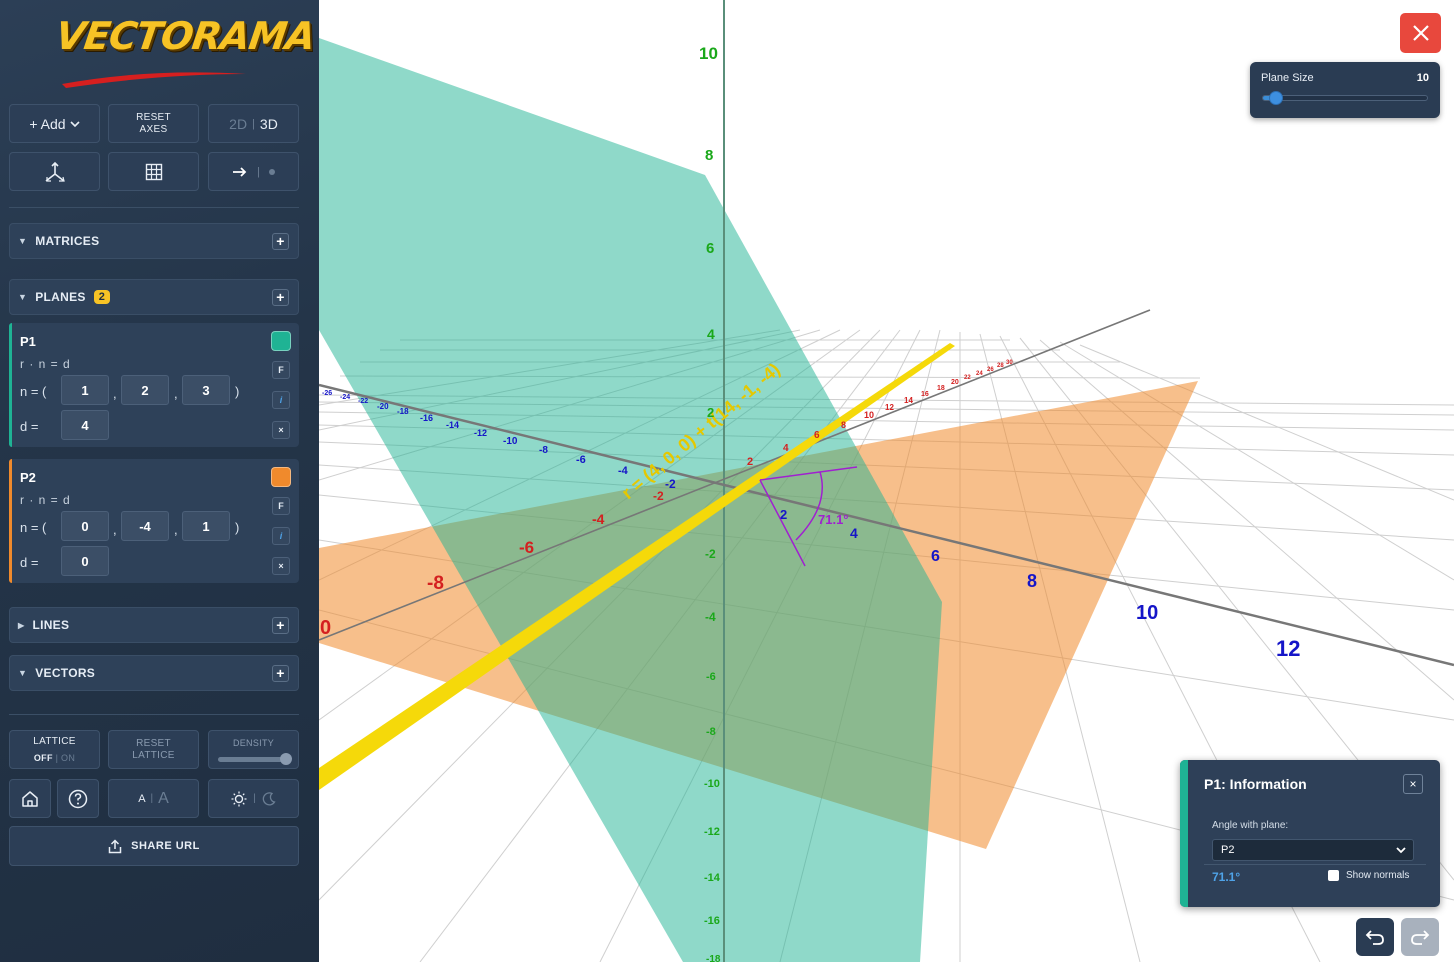 Image resolution: width=1454 pixels, height=962 pixels. Describe the element at coordinates (253, 171) in the screenshot. I see `vector-display-toggle: |` at that location.